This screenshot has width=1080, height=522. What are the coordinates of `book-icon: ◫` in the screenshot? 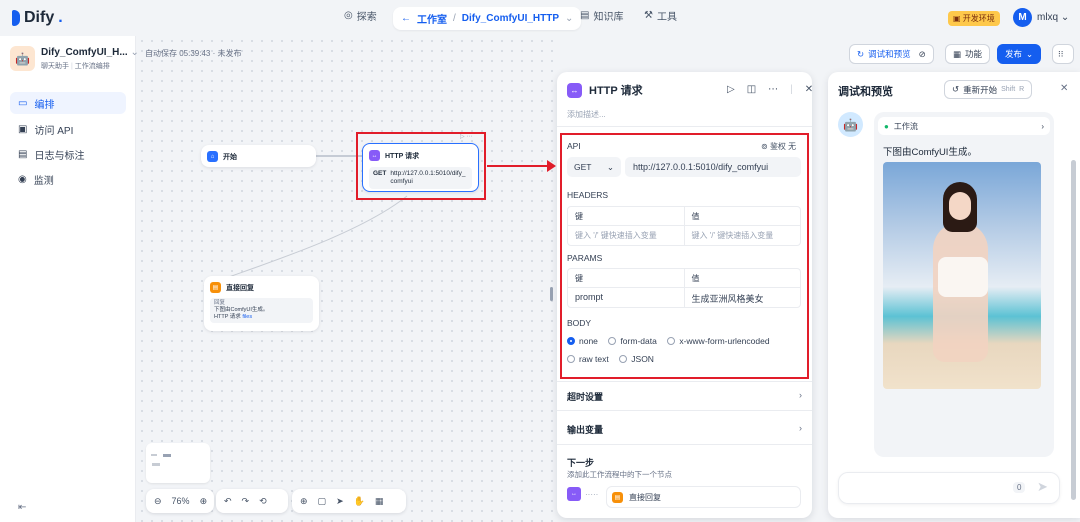 It's located at (751, 89).